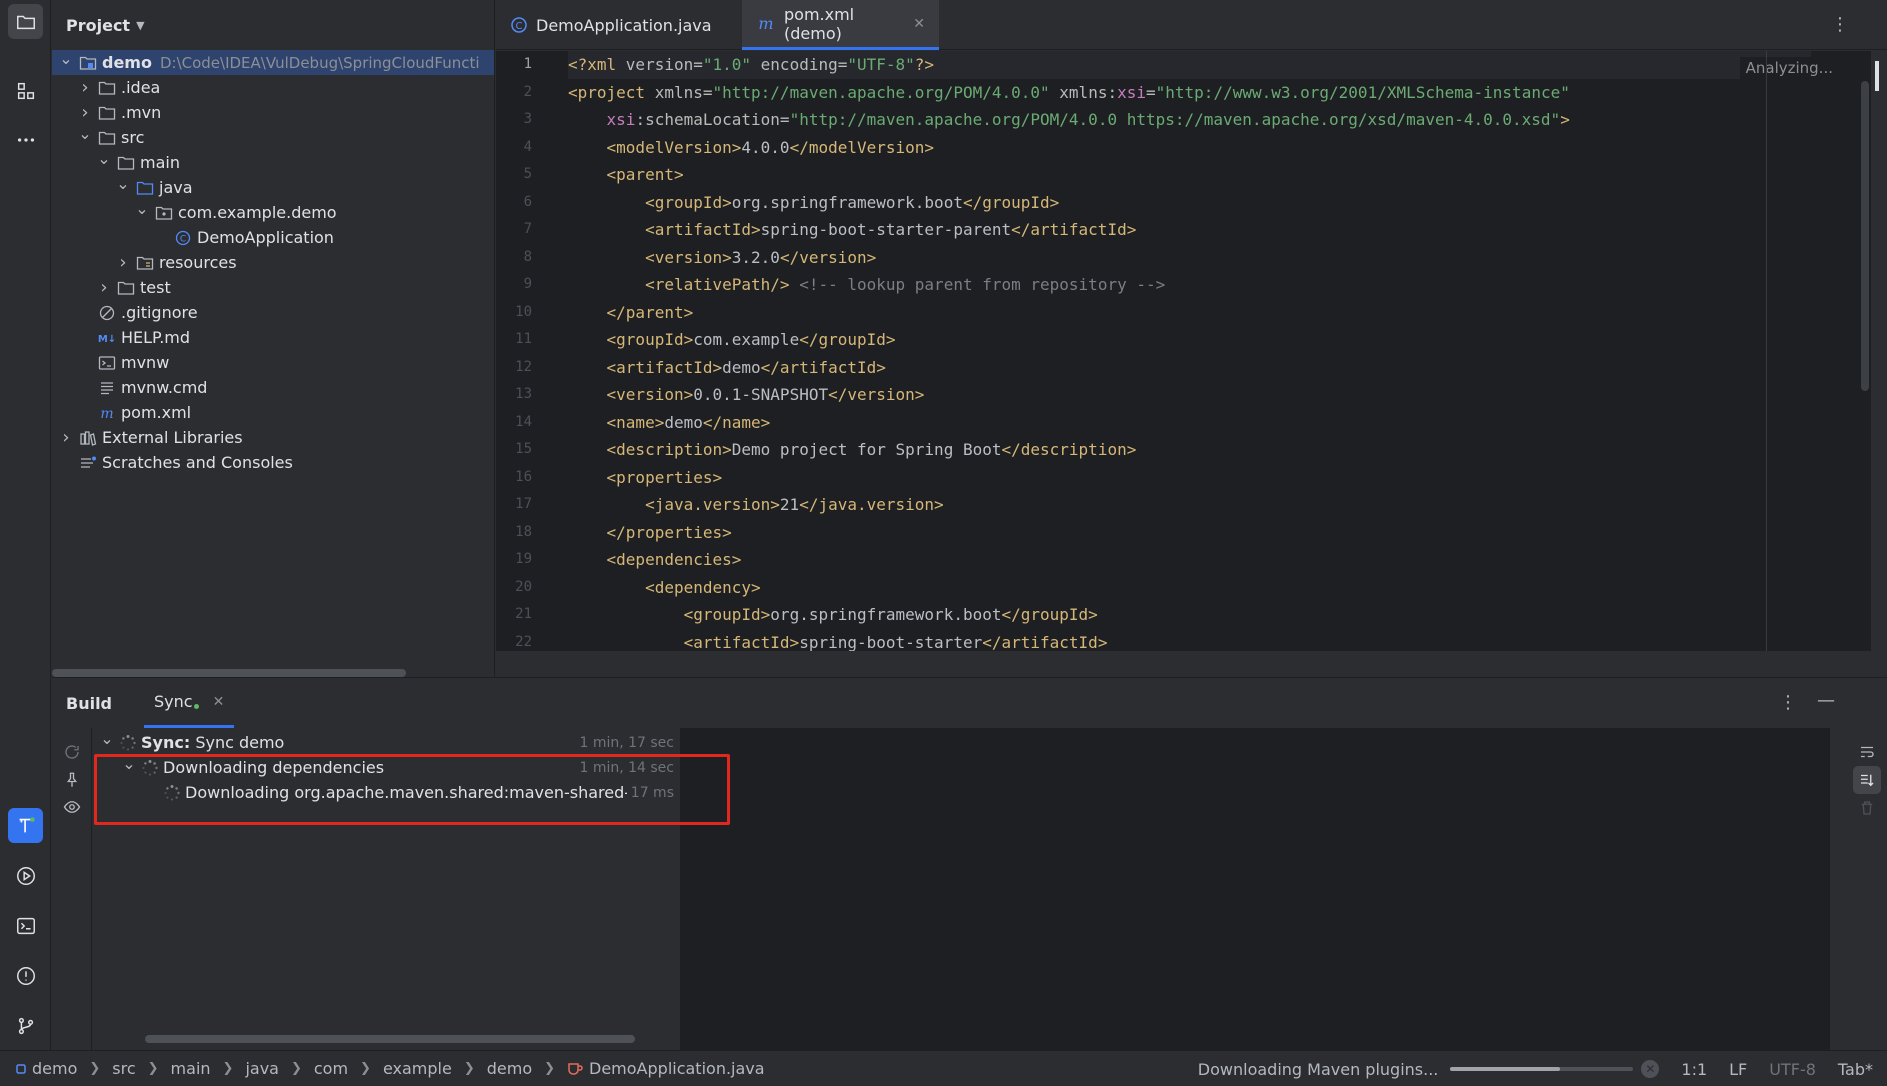 The height and width of the screenshot is (1086, 1887). Describe the element at coordinates (1189, 533) in the screenshot. I see `code-line: </properties>` at that location.